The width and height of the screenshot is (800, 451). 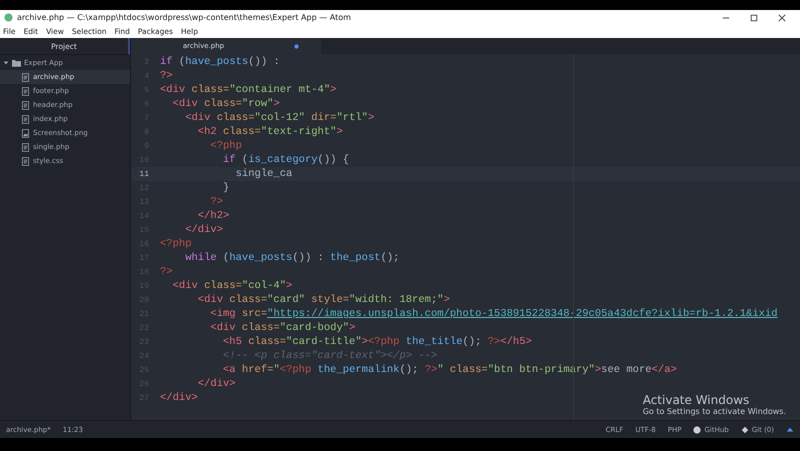 What do you see at coordinates (696, 400) in the screenshot?
I see `activation-title: Activate Windows` at bounding box center [696, 400].